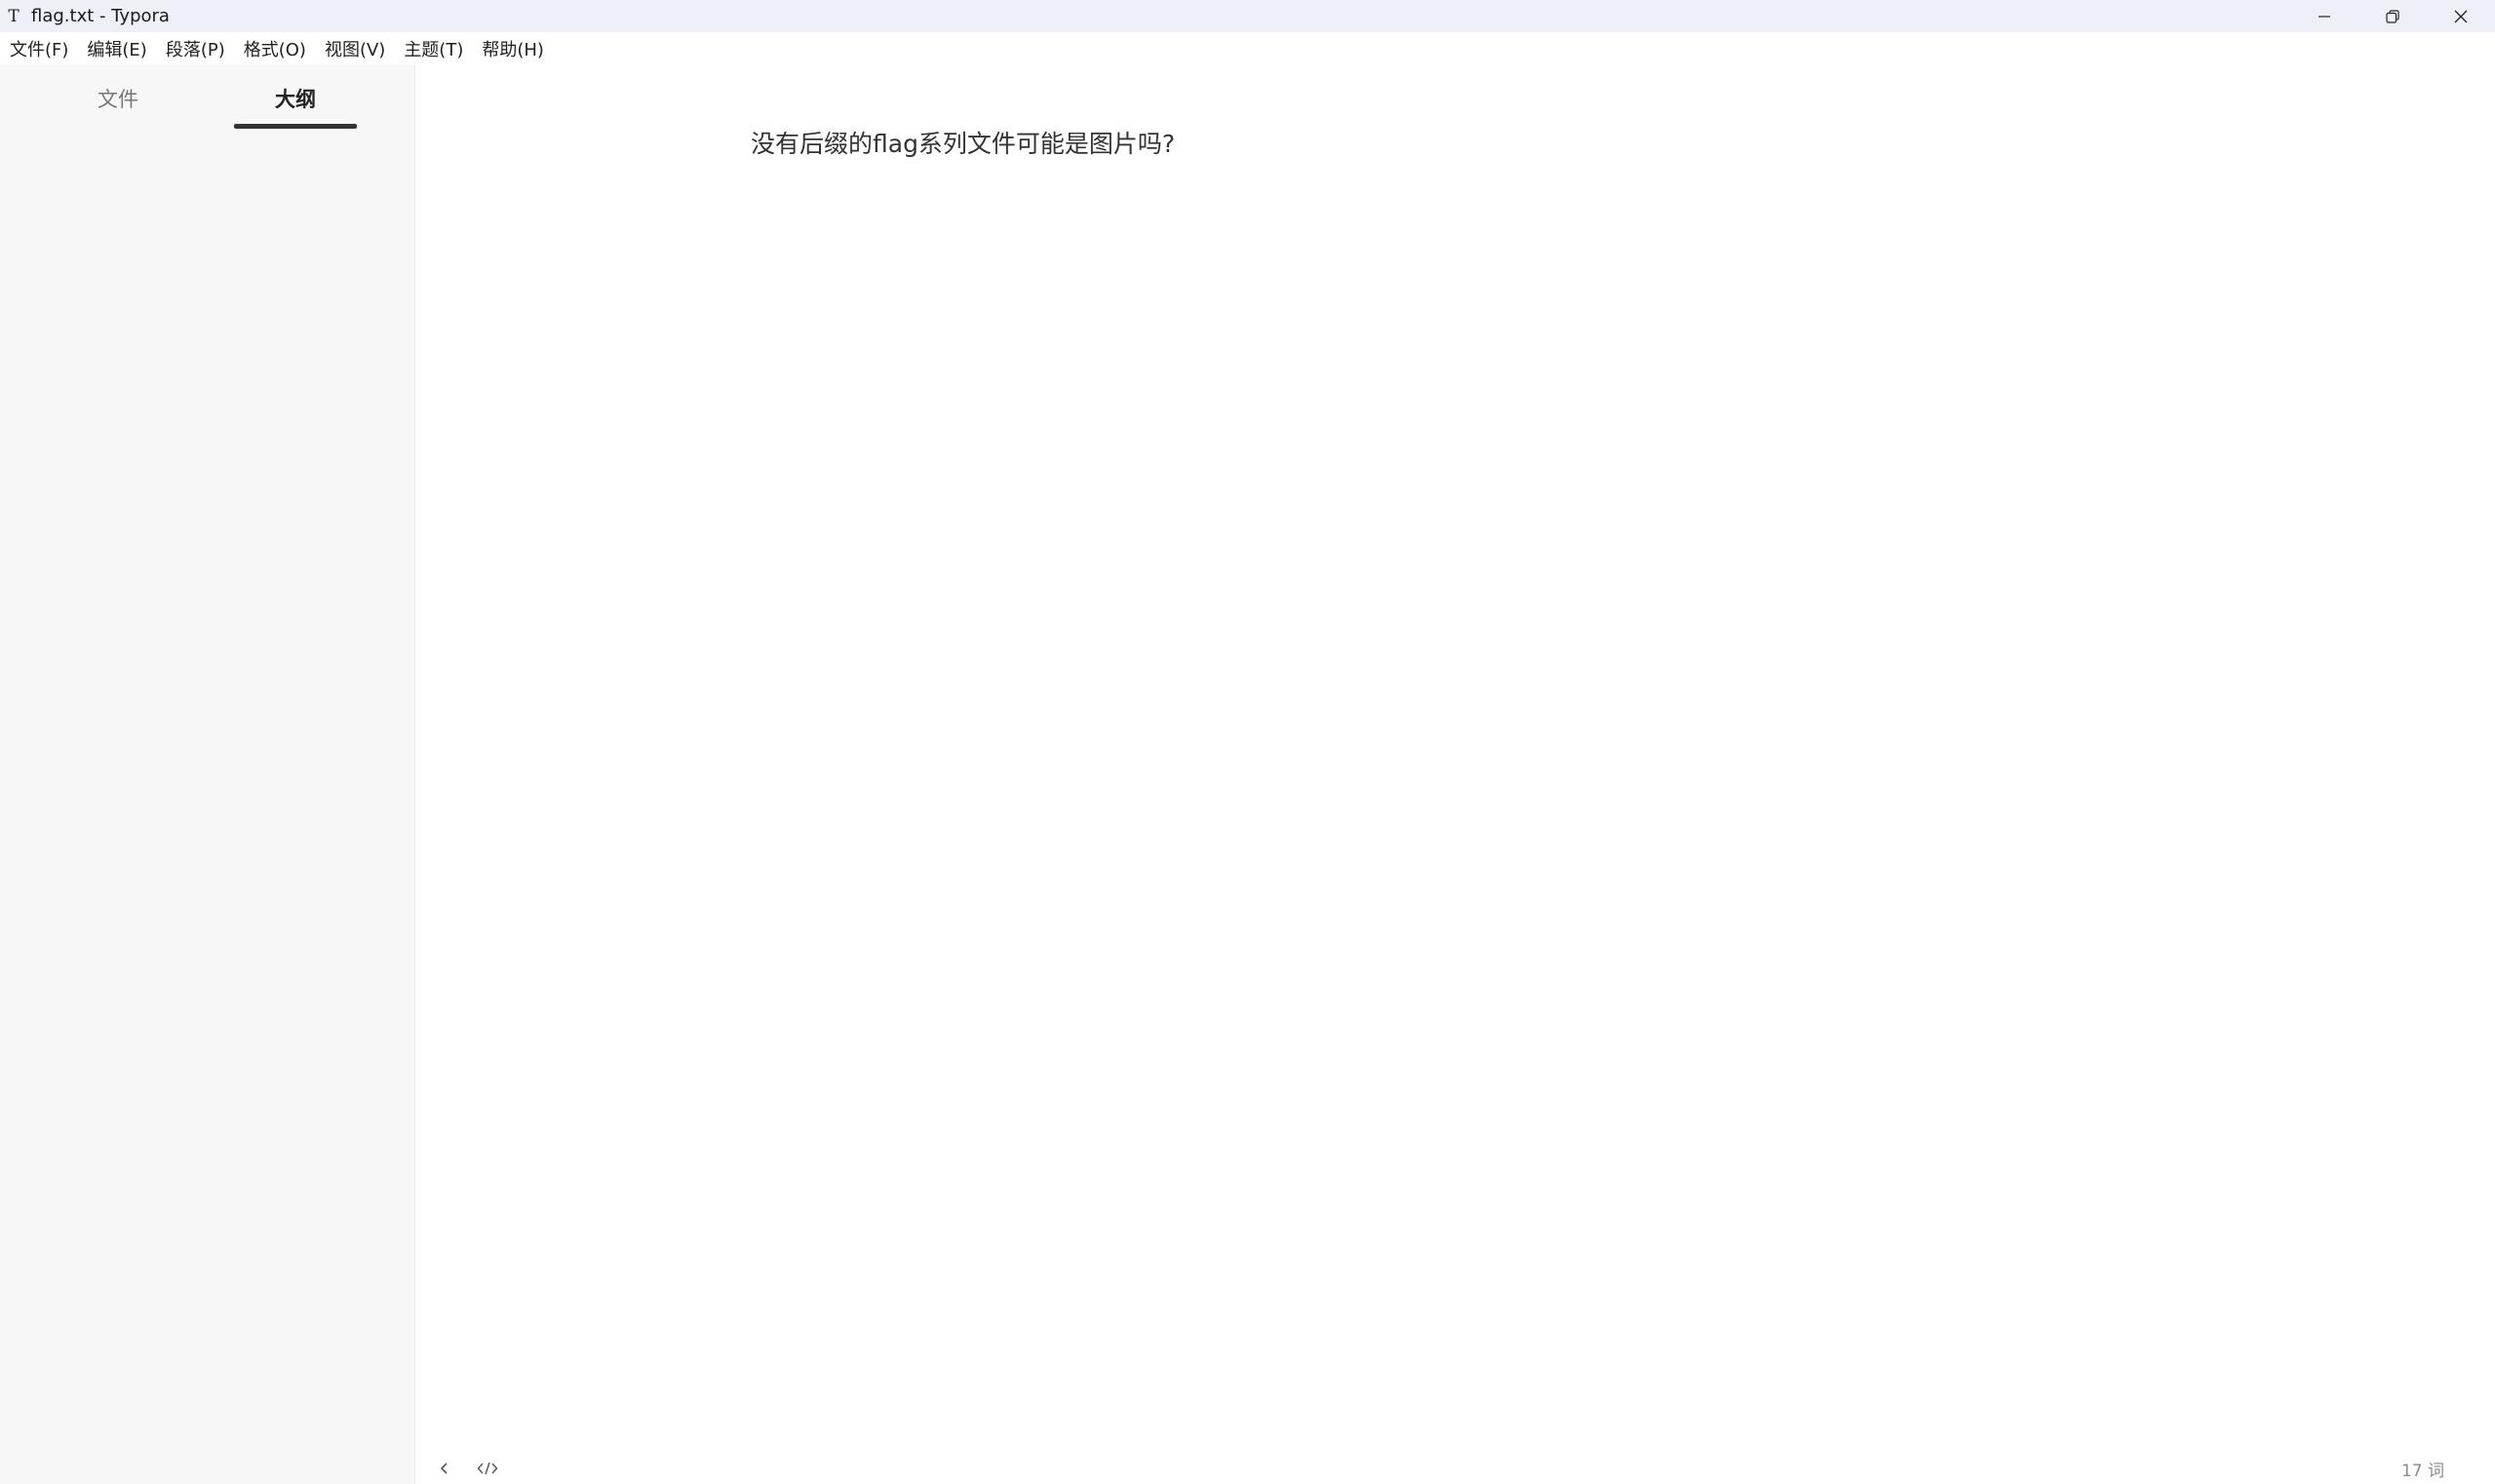 Image resolution: width=2495 pixels, height=1484 pixels. Describe the element at coordinates (513, 48) in the screenshot. I see `menu-help: 帮助(H)` at that location.